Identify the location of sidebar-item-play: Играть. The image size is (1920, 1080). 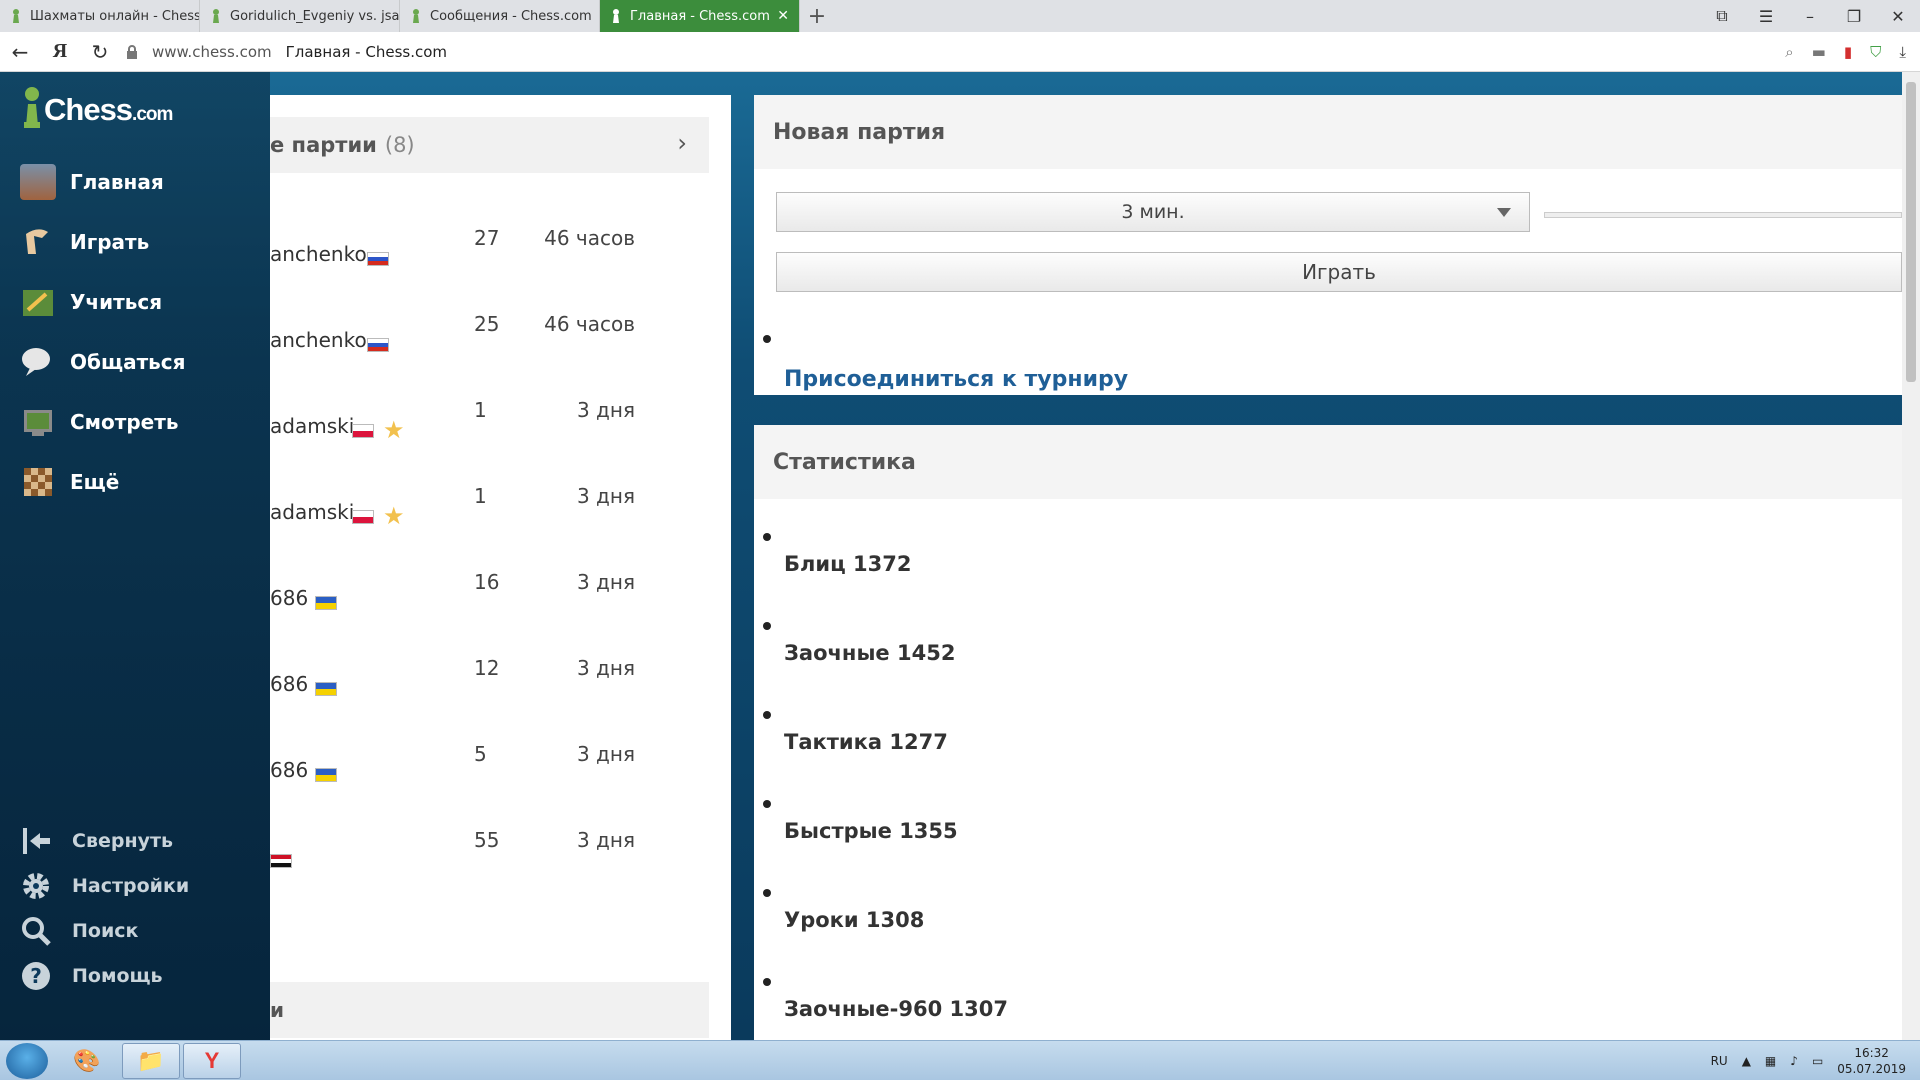
(103, 242).